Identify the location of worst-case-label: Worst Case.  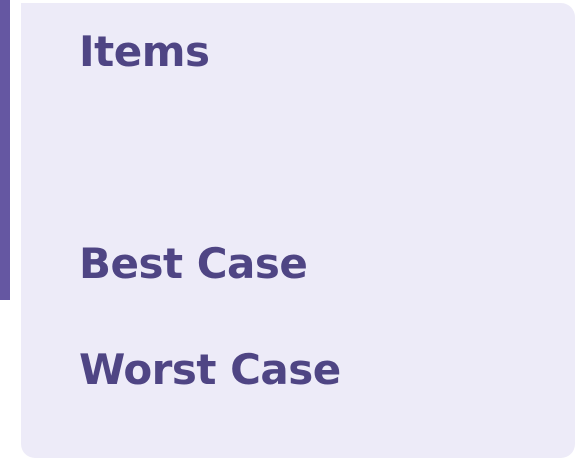
(210, 369).